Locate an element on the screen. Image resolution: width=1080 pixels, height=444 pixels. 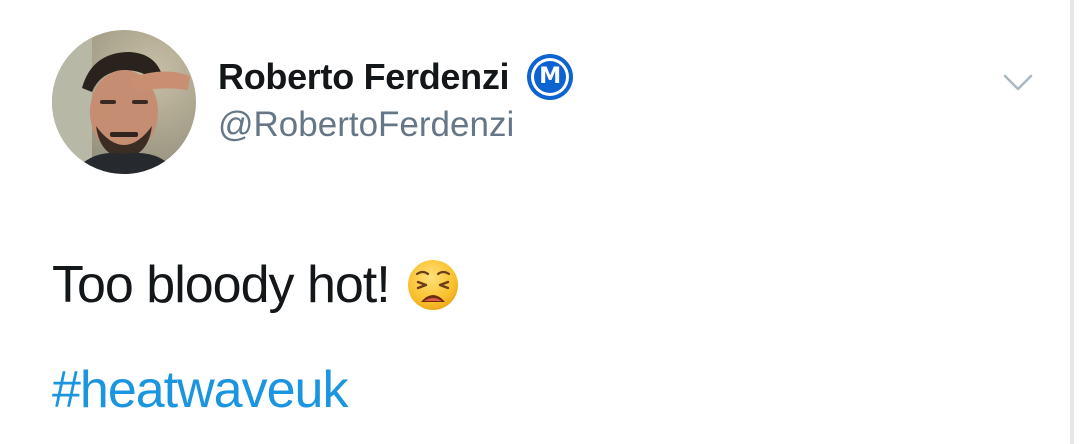
scrollbar-edge is located at coordinates (1072, 222).